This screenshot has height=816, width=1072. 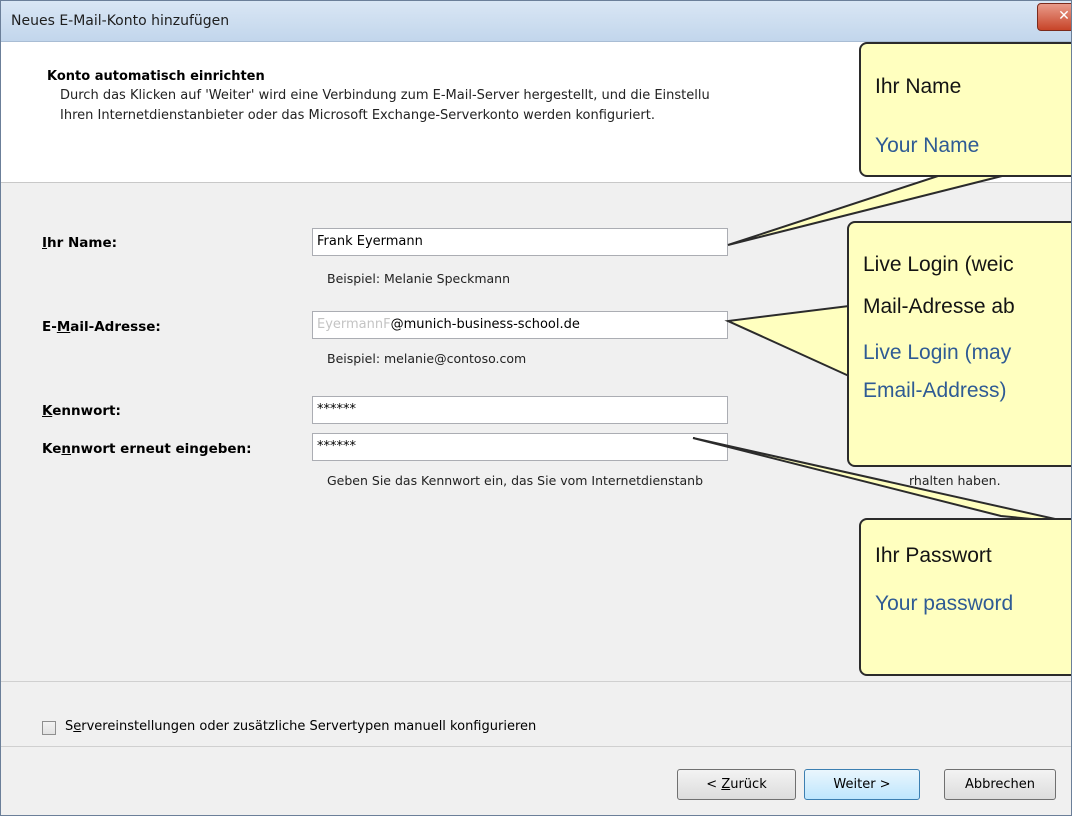 I want to click on login-callout-de-2: Mail-Adresse ab, so click(x=939, y=306).